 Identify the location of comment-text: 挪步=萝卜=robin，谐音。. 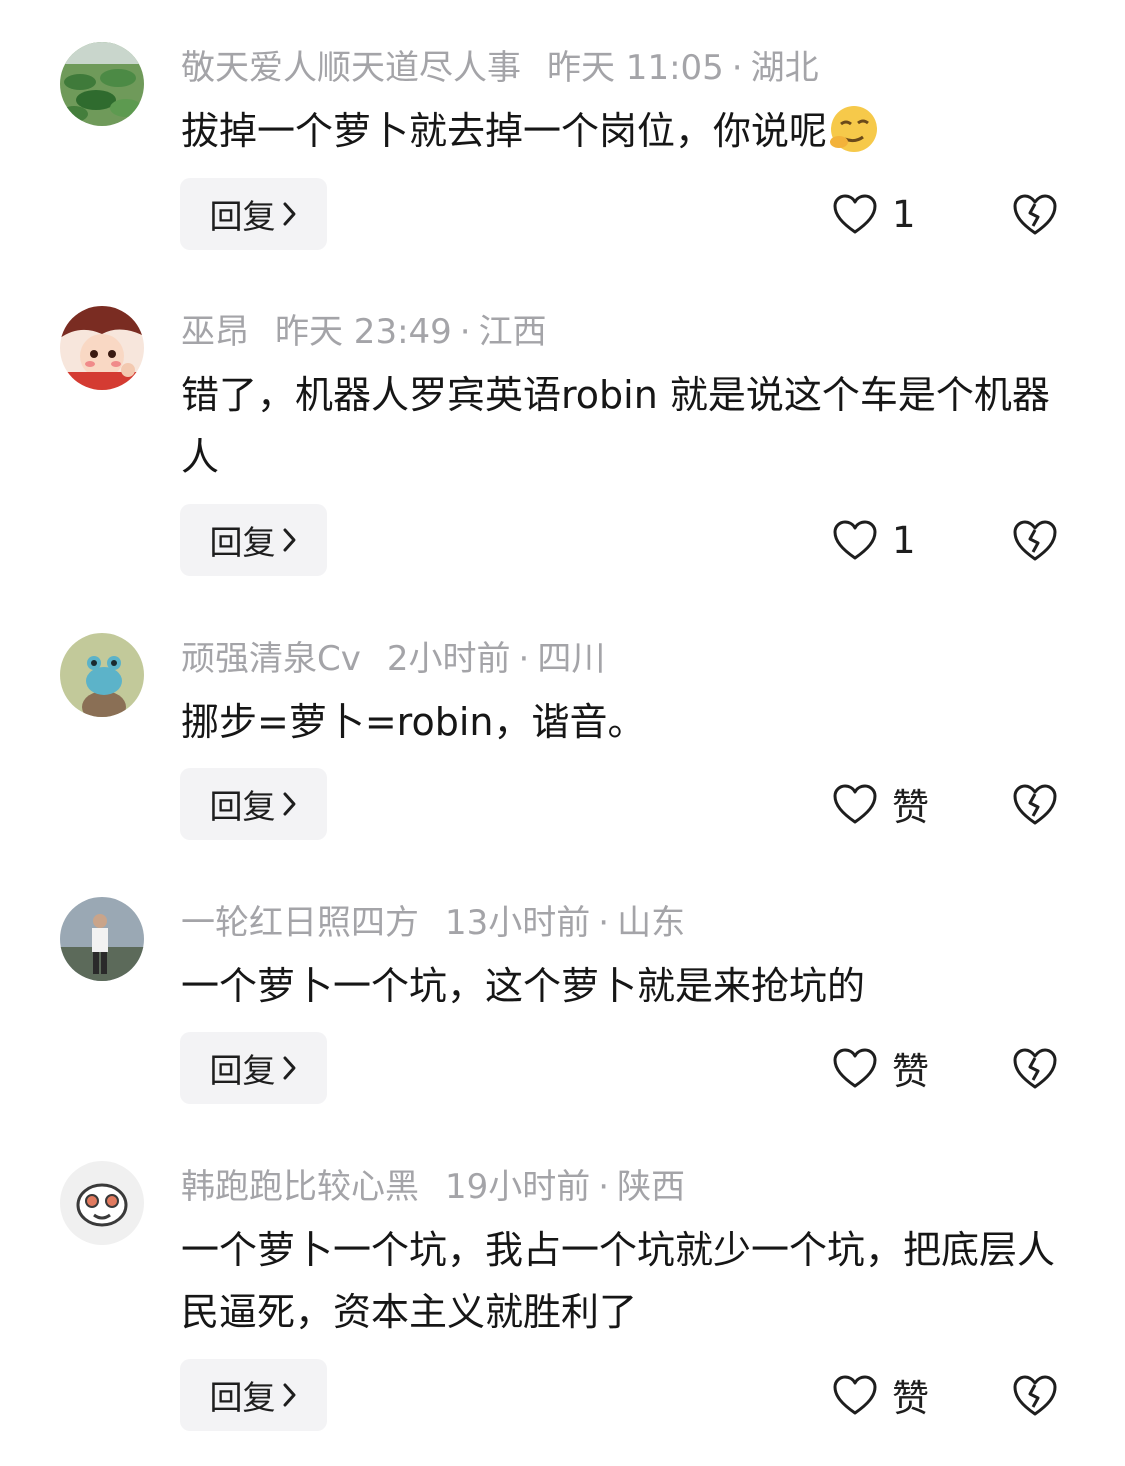
(631, 722).